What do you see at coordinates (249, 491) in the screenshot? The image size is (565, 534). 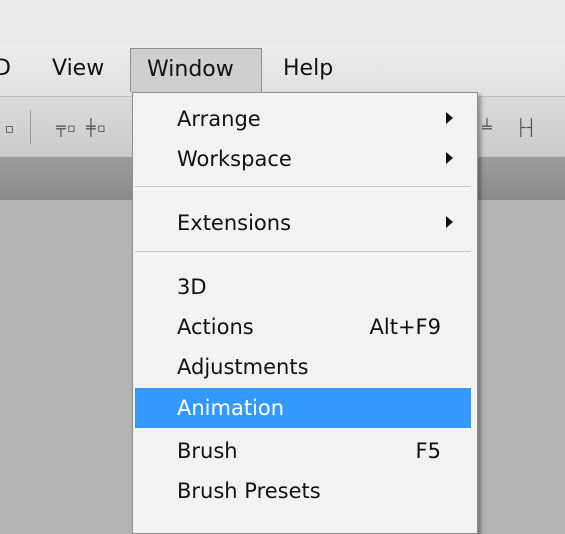 I see `menu-option-label: Brush Presets` at bounding box center [249, 491].